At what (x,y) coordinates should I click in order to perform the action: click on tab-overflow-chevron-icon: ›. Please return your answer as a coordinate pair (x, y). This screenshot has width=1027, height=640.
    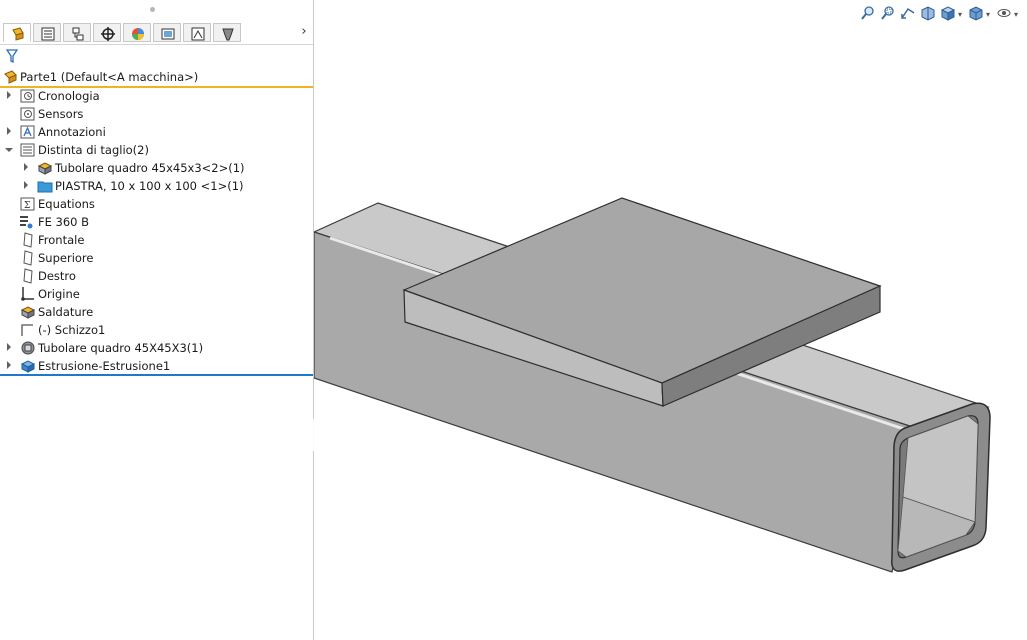
    Looking at the image, I should click on (304, 32).